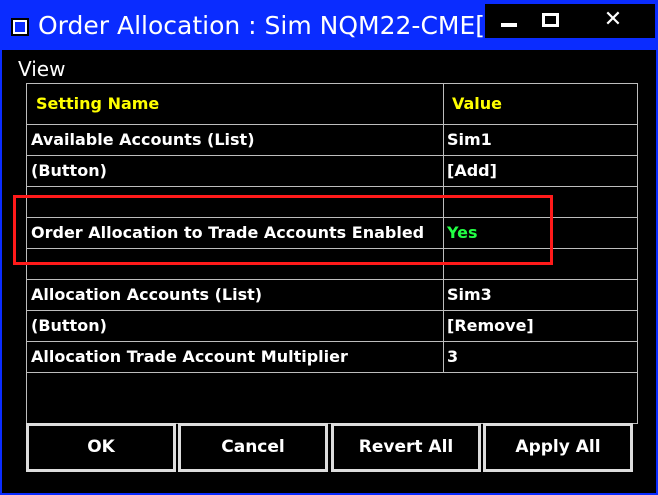 The width and height of the screenshot is (658, 495). Describe the element at coordinates (472, 171) in the screenshot. I see `add-button: [Add]` at that location.